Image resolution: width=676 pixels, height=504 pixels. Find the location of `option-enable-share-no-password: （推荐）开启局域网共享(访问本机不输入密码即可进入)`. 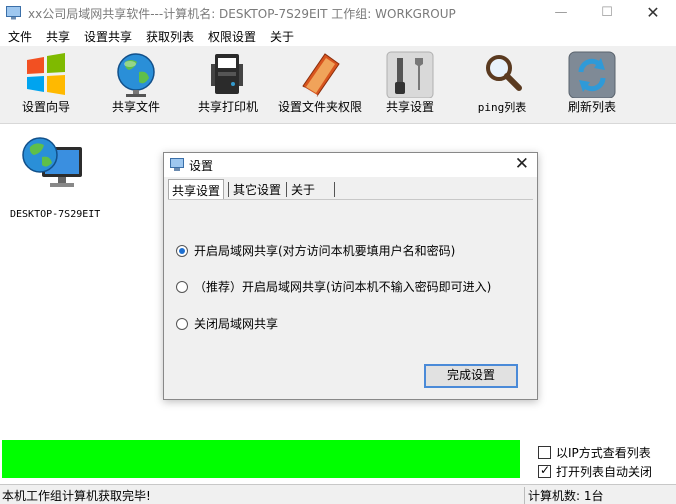

option-enable-share-no-password: （推荐）开启局域网共享(访问本机不输入密码即可进入) is located at coordinates (333, 286).